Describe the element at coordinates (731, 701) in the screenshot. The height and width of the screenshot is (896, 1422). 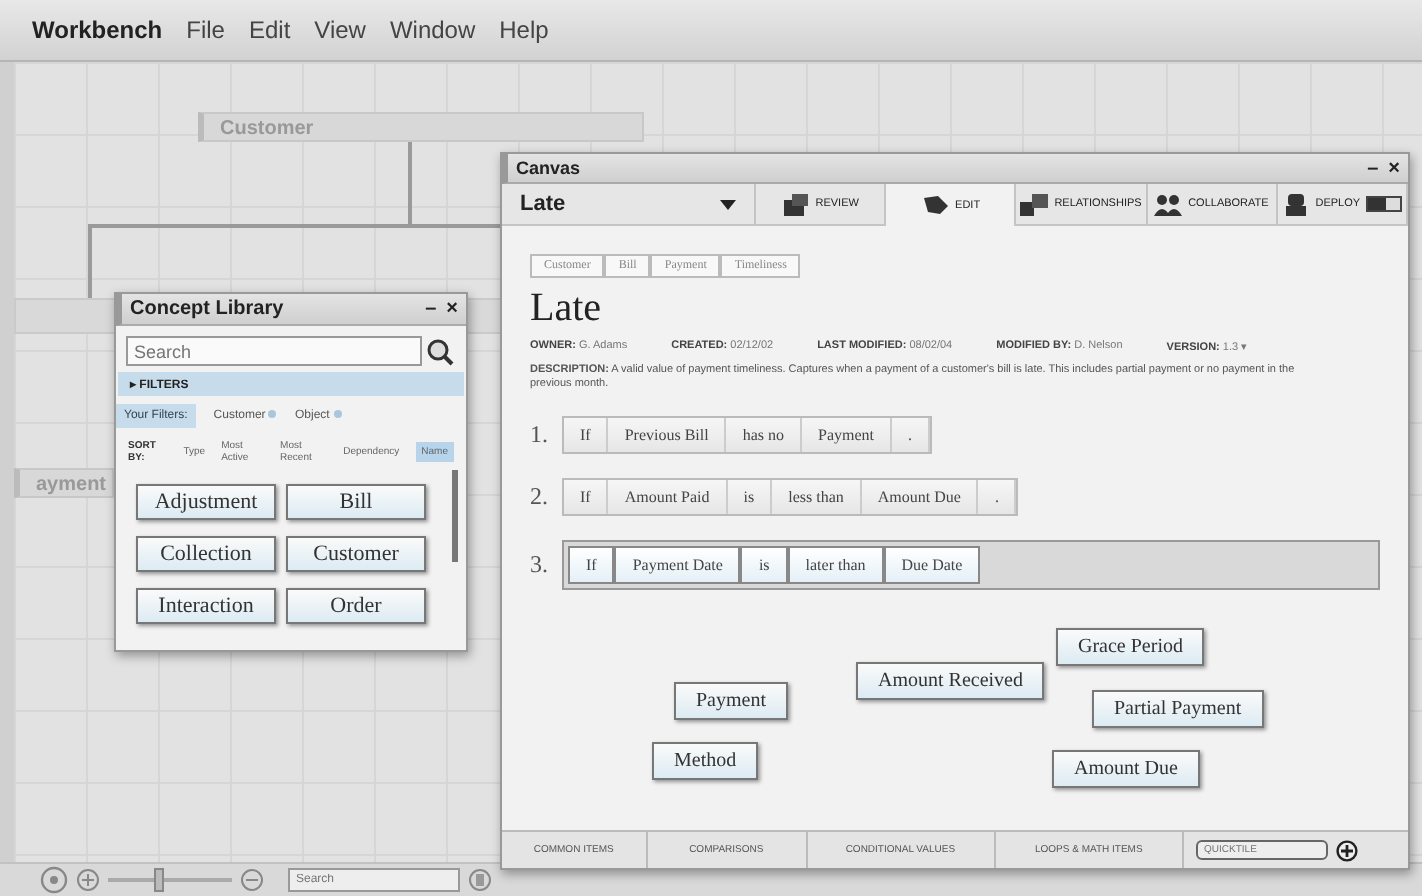
I see `concept-tile: Payment` at that location.